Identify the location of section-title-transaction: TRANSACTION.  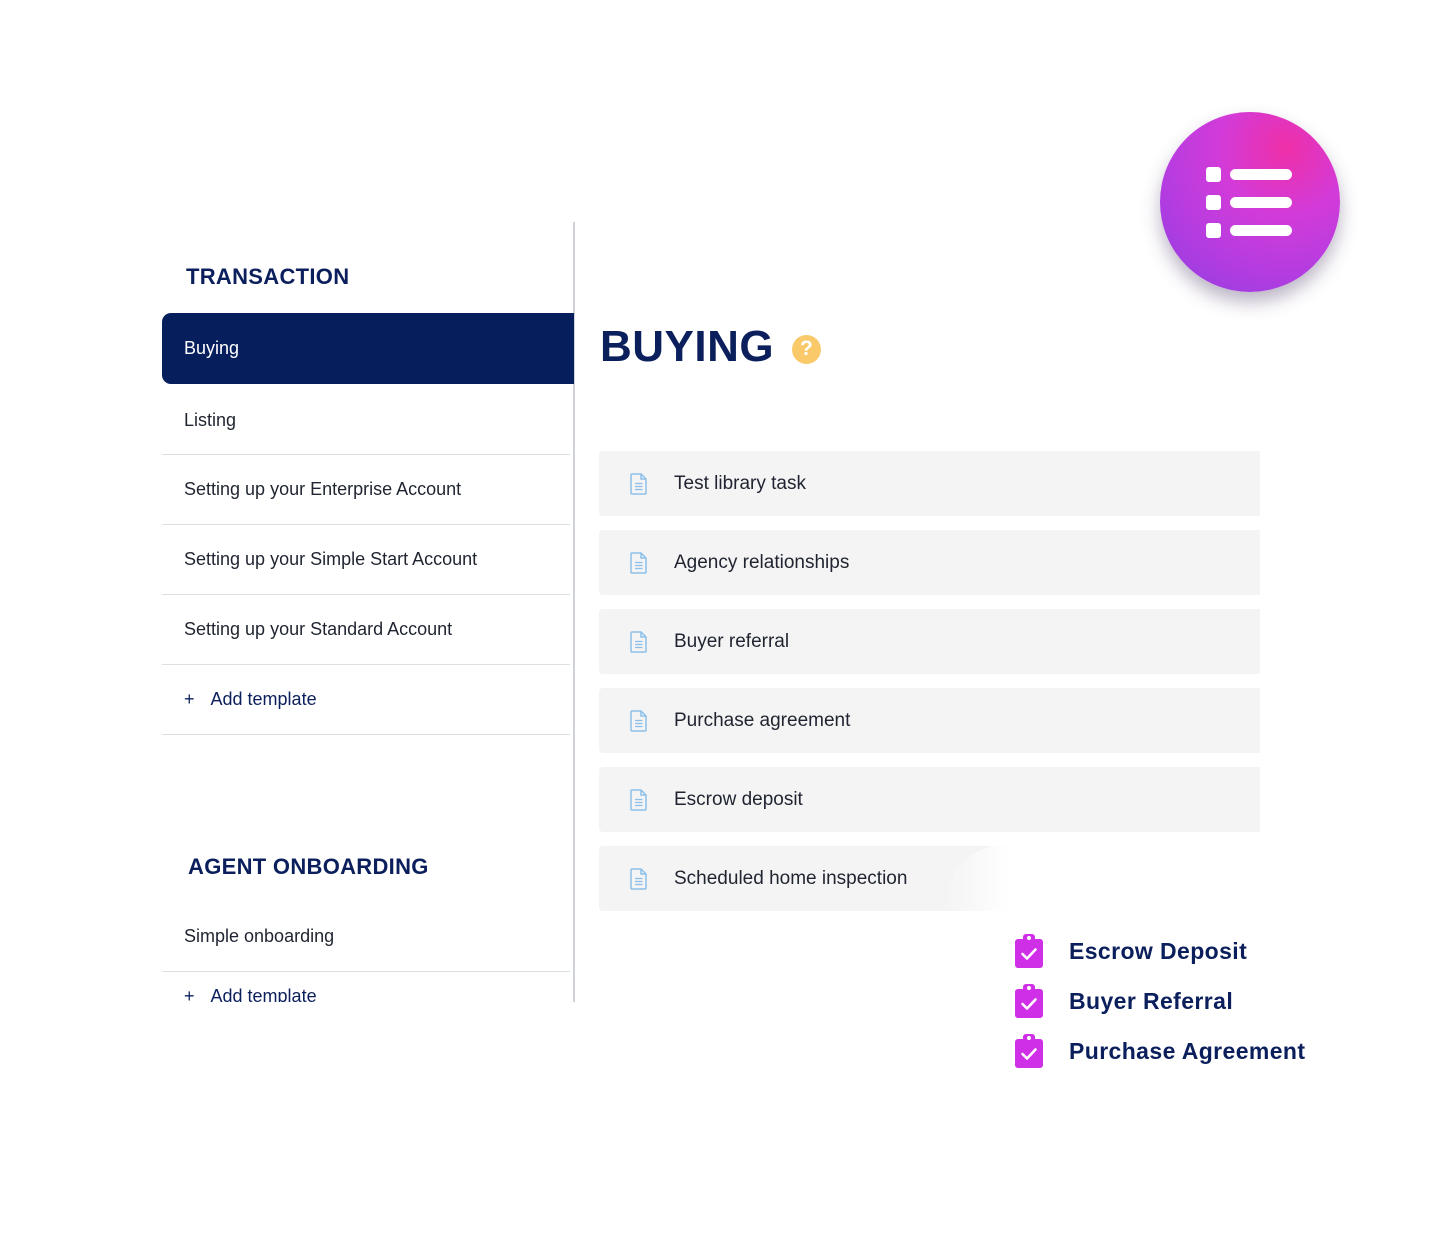
(268, 276).